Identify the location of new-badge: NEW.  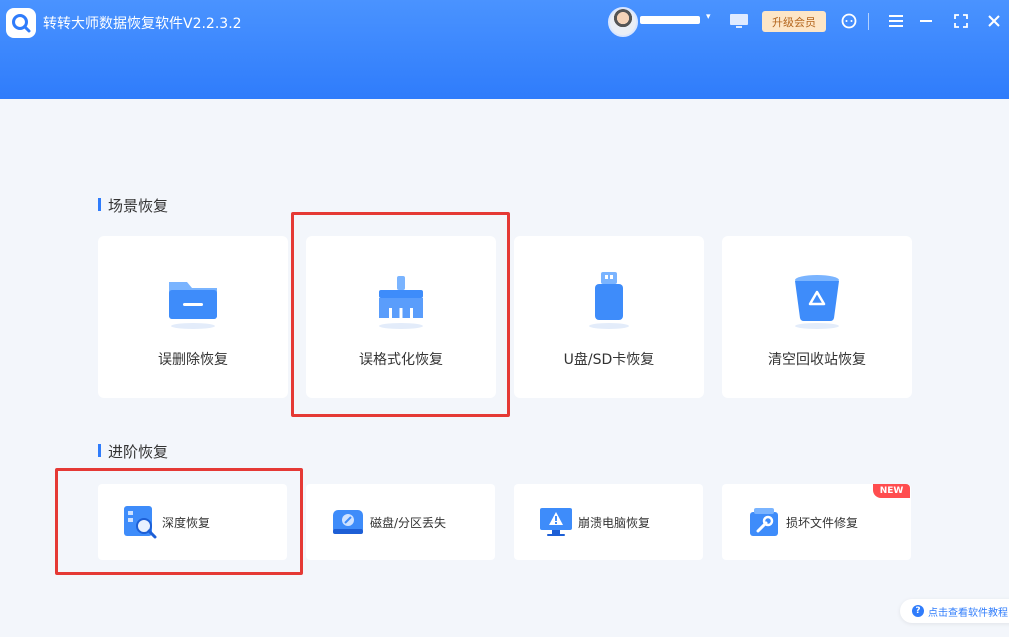
(891, 491).